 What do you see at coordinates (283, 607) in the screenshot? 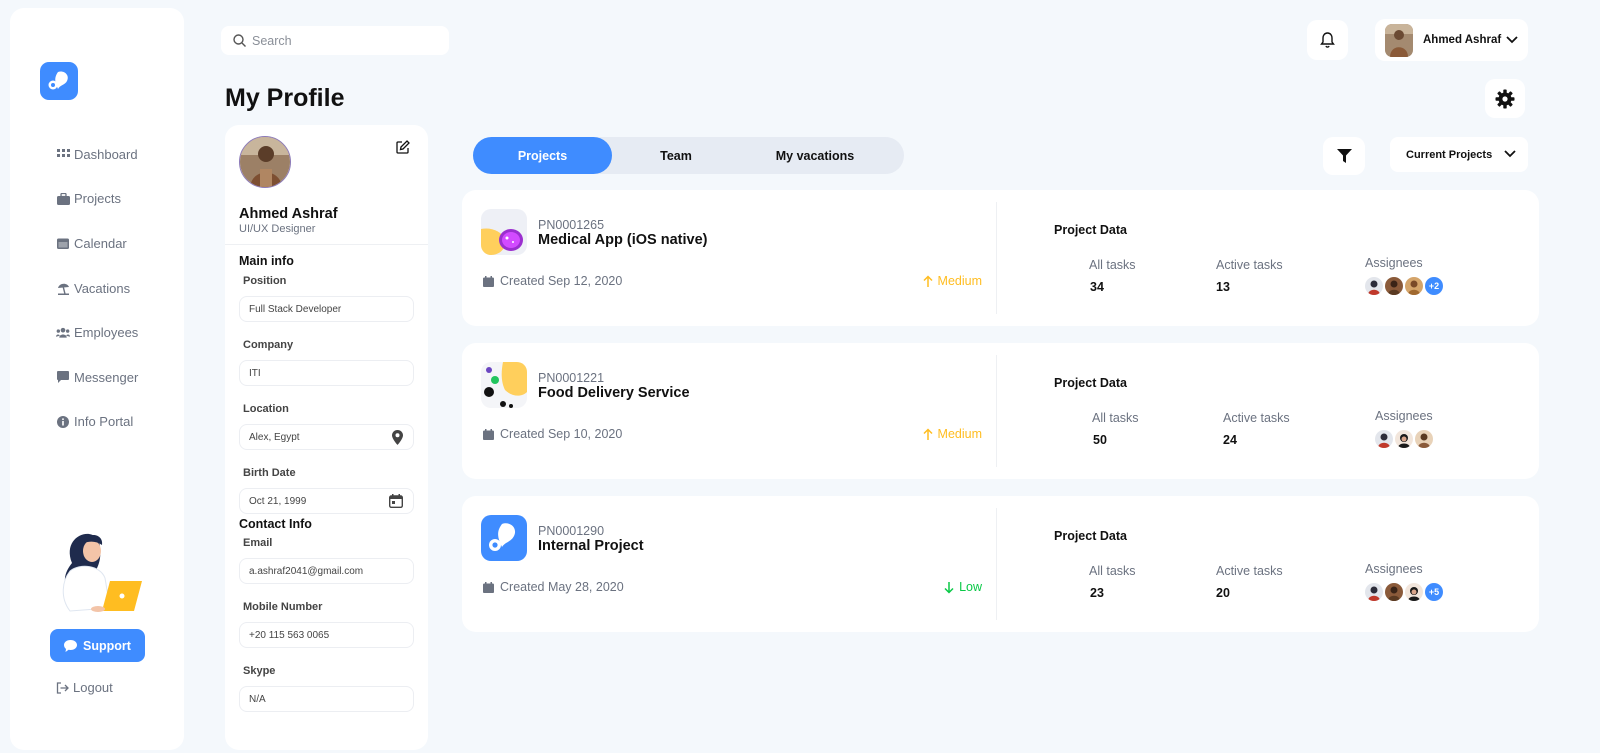
I see `mobile-label: Mobile Number` at bounding box center [283, 607].